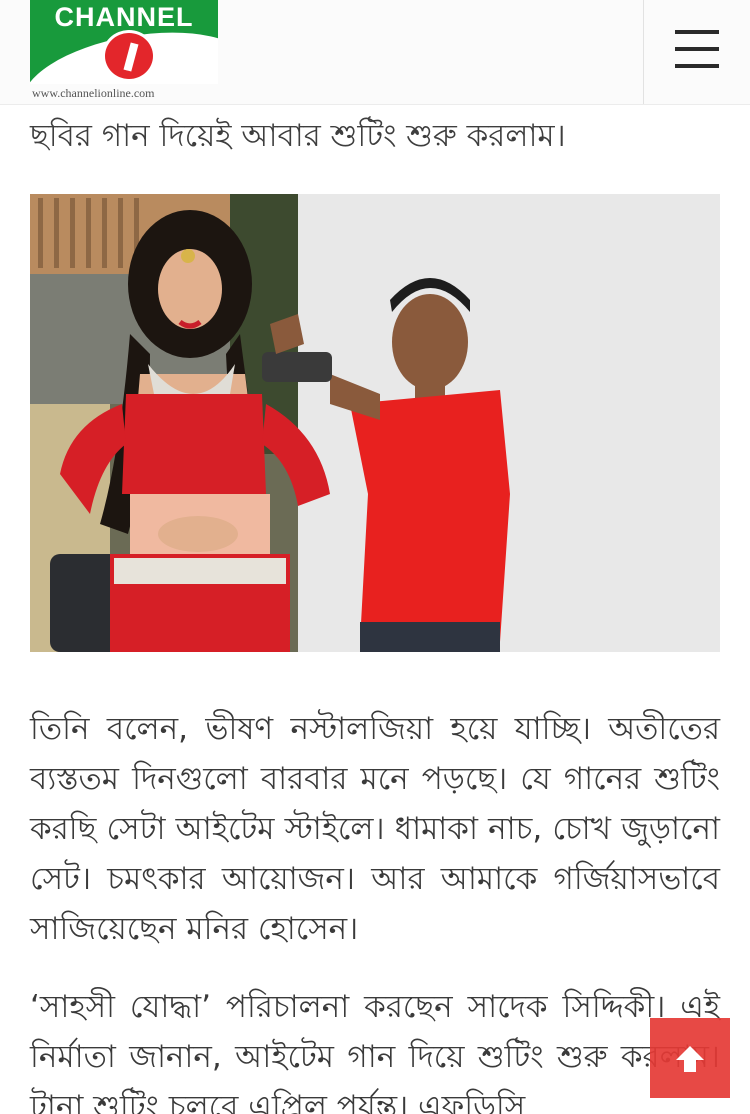 Image resolution: width=750 pixels, height=1114 pixels. I want to click on logo-badge: CHANNEL, so click(124, 42).